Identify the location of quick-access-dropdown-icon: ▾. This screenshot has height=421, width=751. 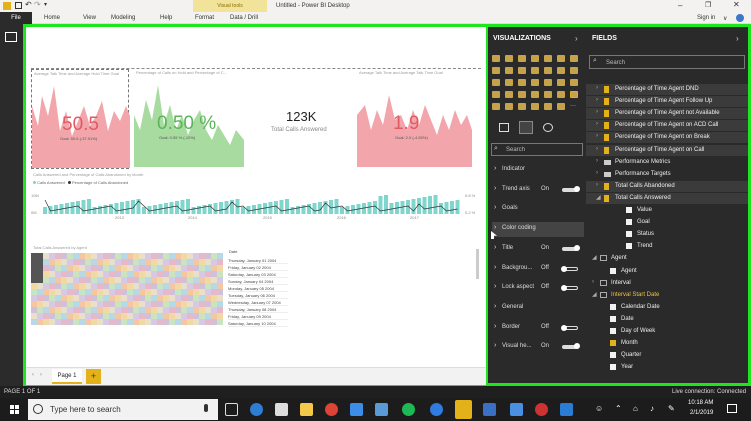
(45, 4).